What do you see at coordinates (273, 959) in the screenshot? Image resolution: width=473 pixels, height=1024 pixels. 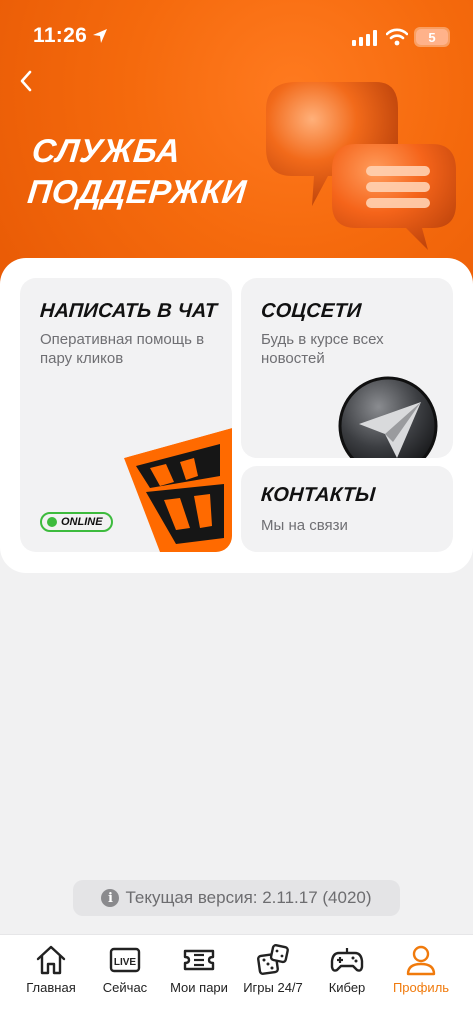 I see `dice-icon` at bounding box center [273, 959].